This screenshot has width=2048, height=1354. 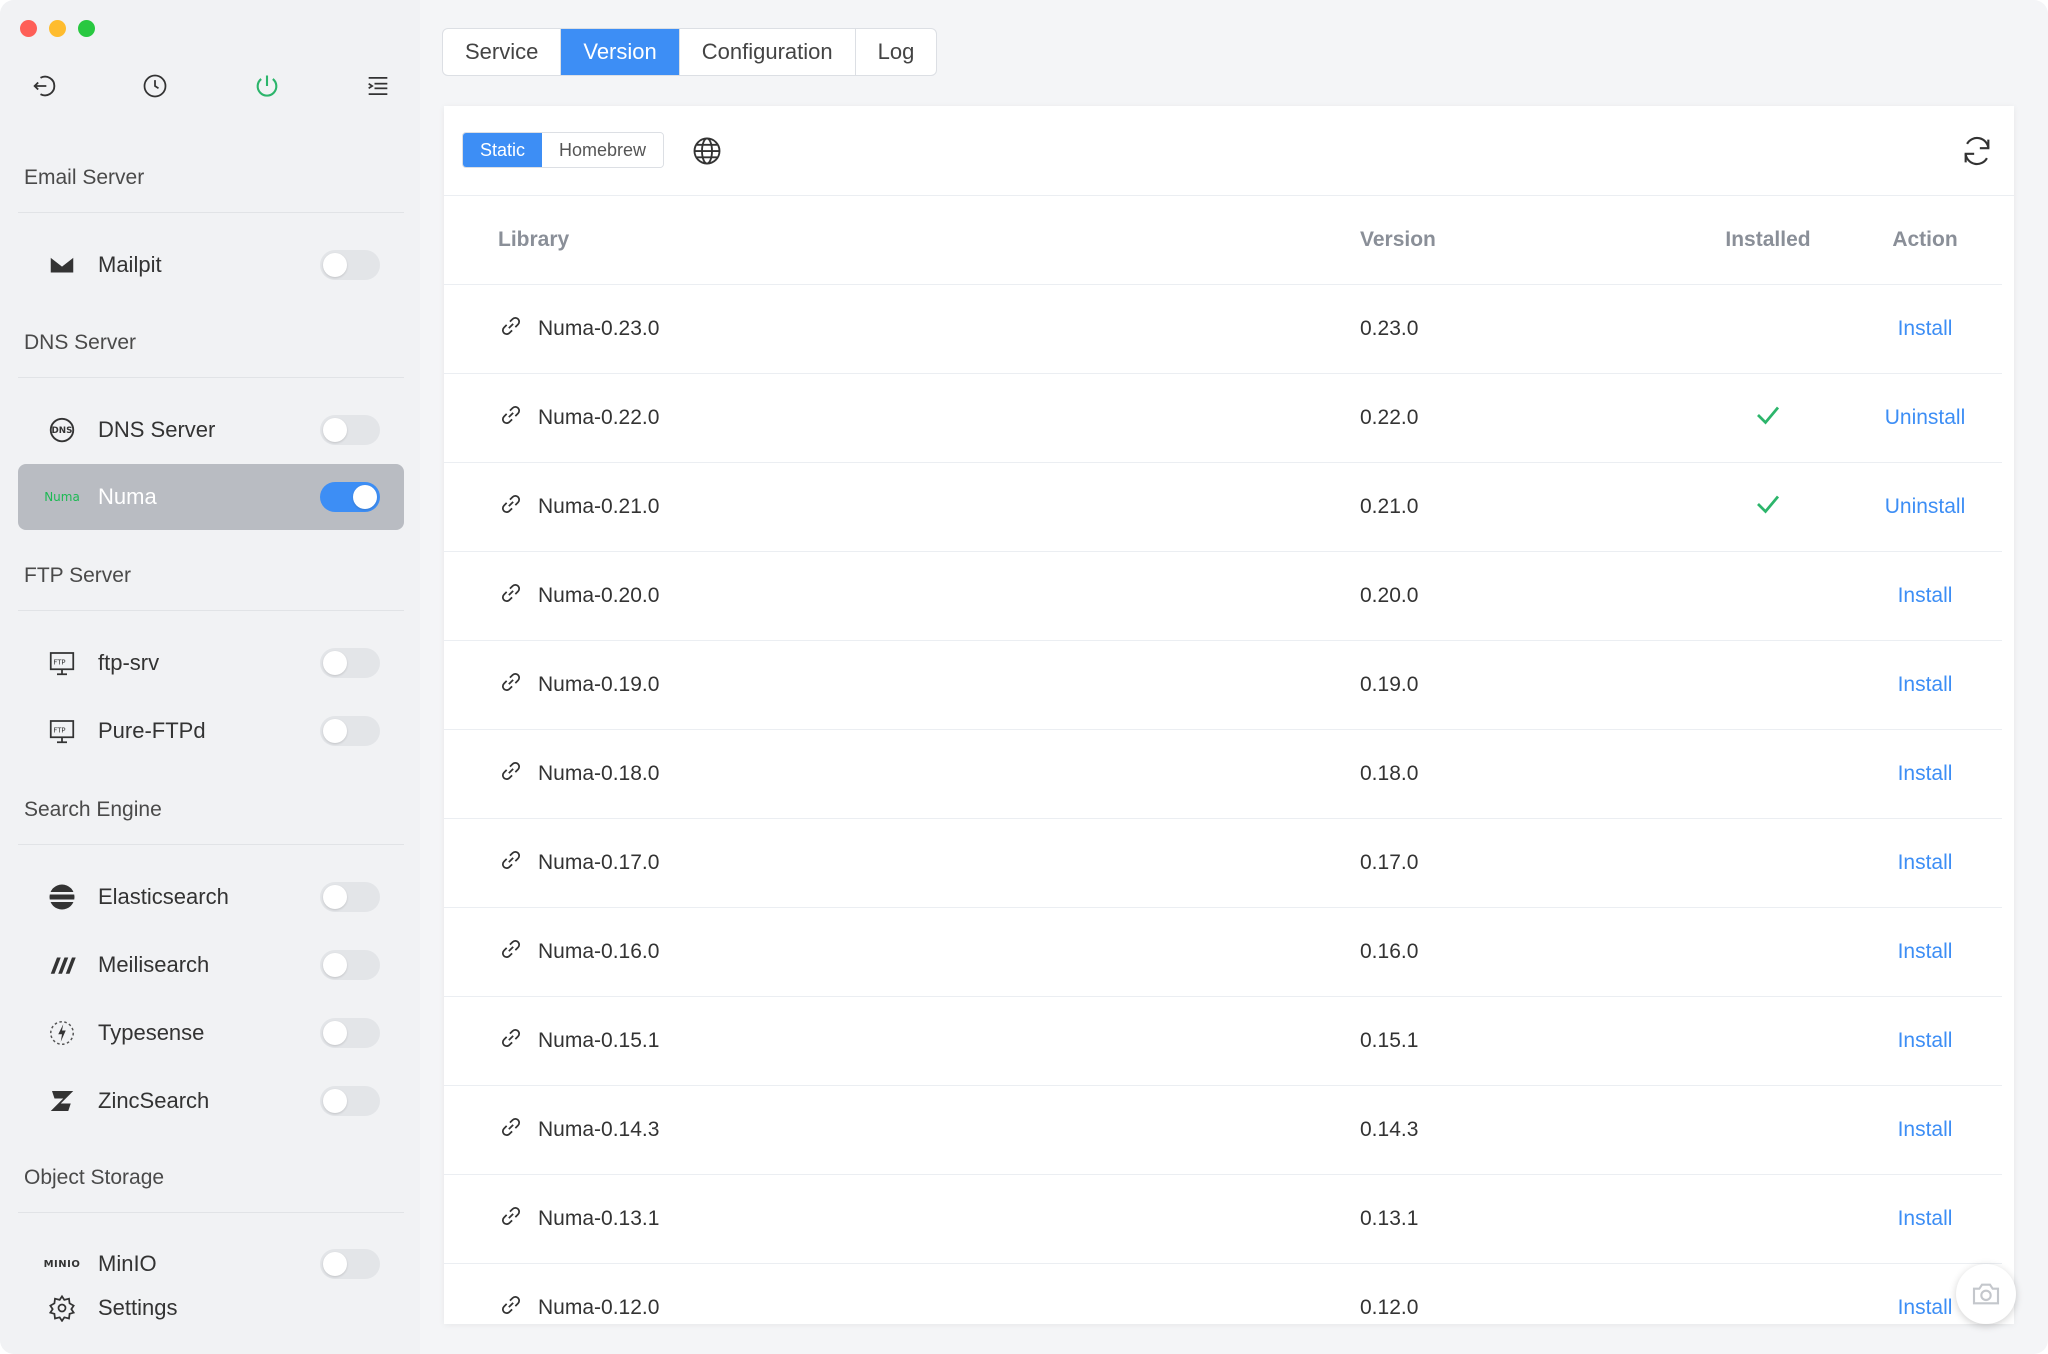 What do you see at coordinates (1977, 151) in the screenshot?
I see `refresh-icon` at bounding box center [1977, 151].